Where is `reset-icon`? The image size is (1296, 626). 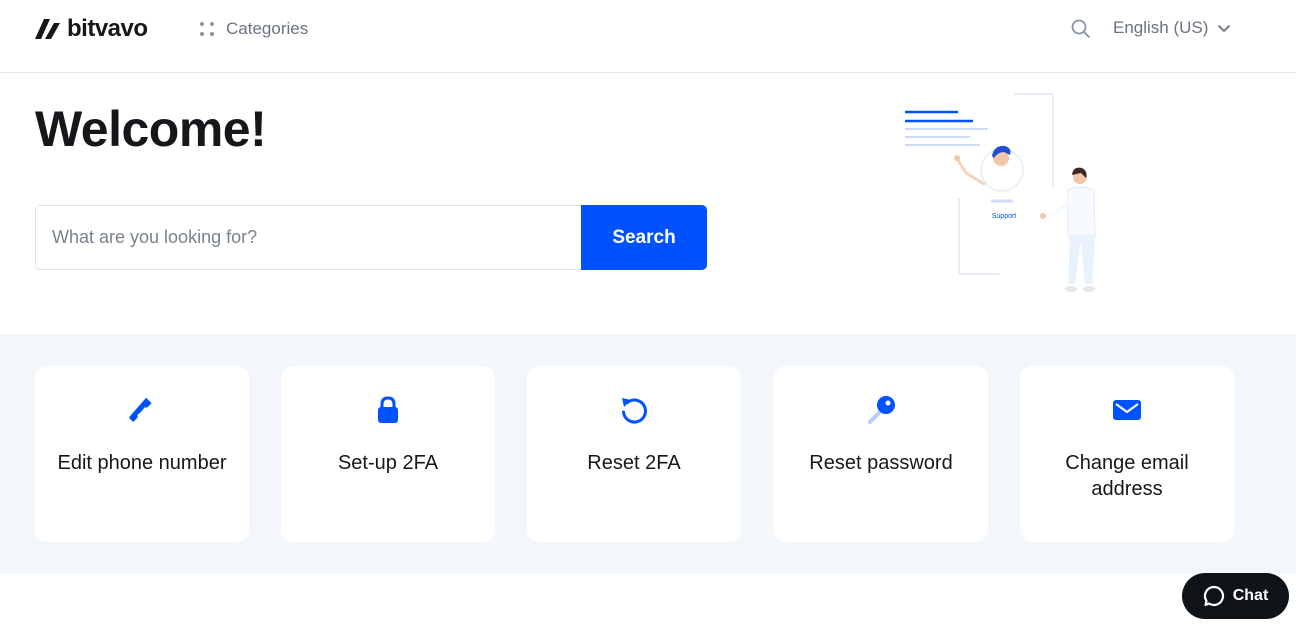
reset-icon is located at coordinates (634, 411).